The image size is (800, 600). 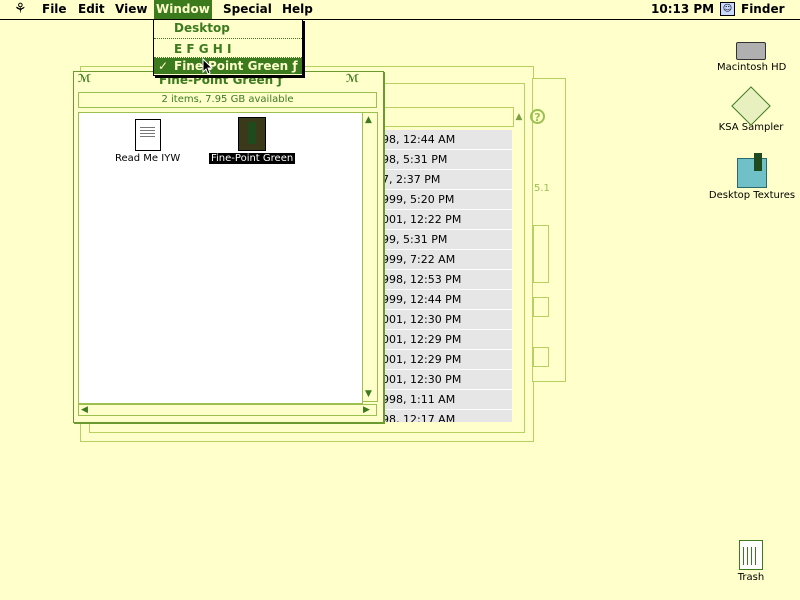 What do you see at coordinates (446, 416) in the screenshot?
I see `date-row: 98, 12:17 AM` at bounding box center [446, 416].